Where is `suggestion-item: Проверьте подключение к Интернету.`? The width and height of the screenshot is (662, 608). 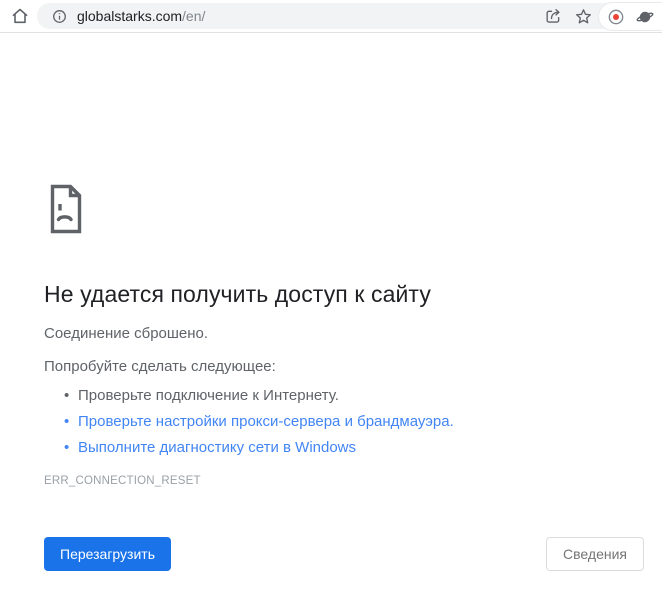
suggestion-item: Проверьте подключение к Интернету. is located at coordinates (344, 396).